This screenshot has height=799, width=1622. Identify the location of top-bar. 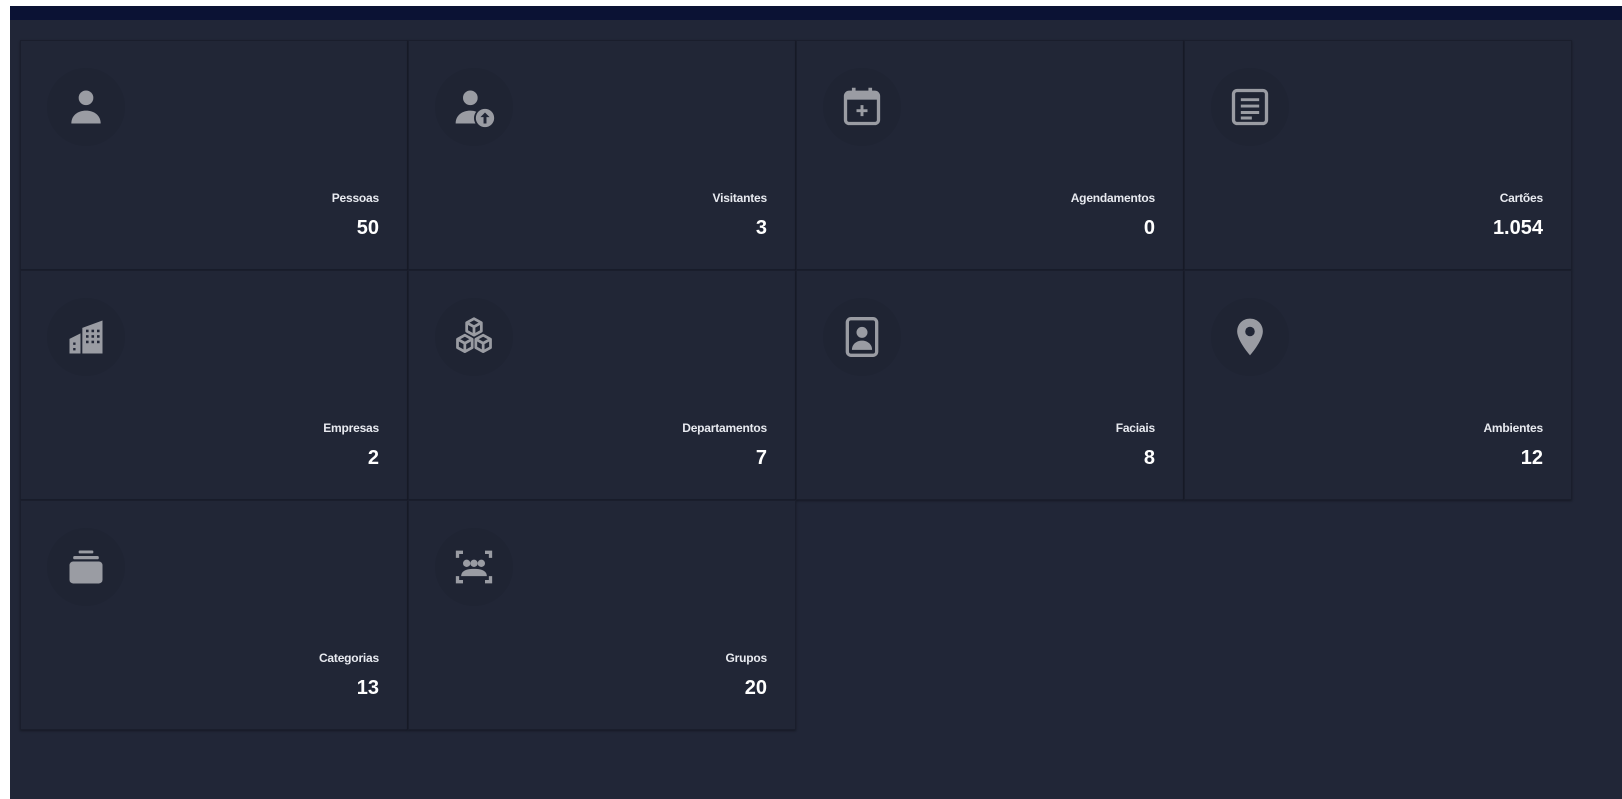
(816, 13).